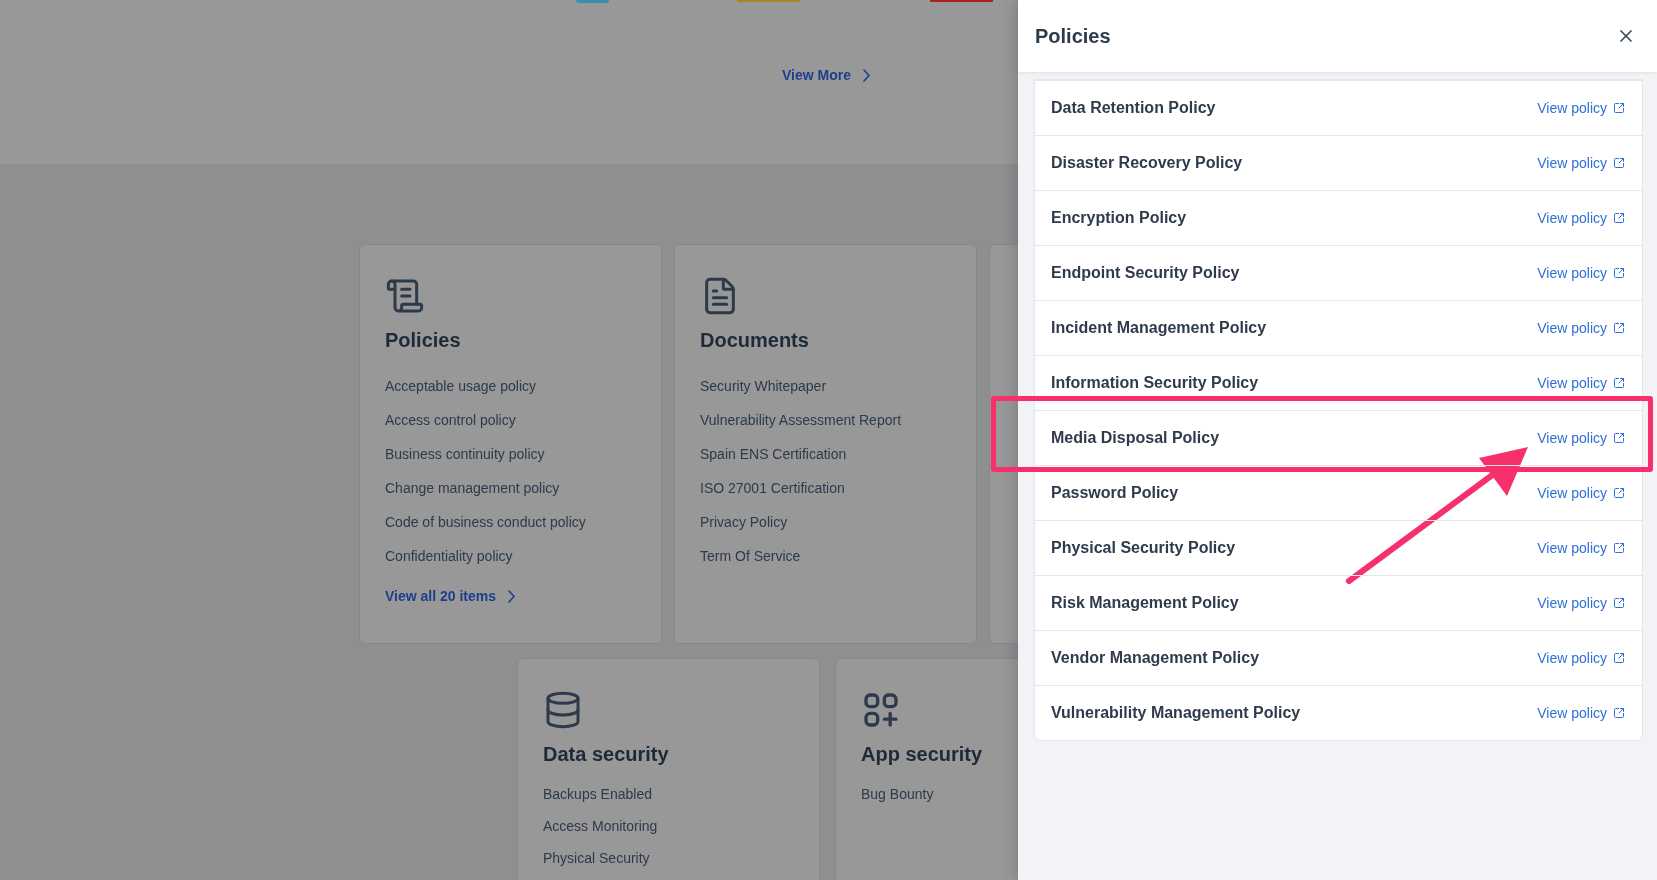 The height and width of the screenshot is (880, 1657). I want to click on card-title: App security, so click(922, 754).